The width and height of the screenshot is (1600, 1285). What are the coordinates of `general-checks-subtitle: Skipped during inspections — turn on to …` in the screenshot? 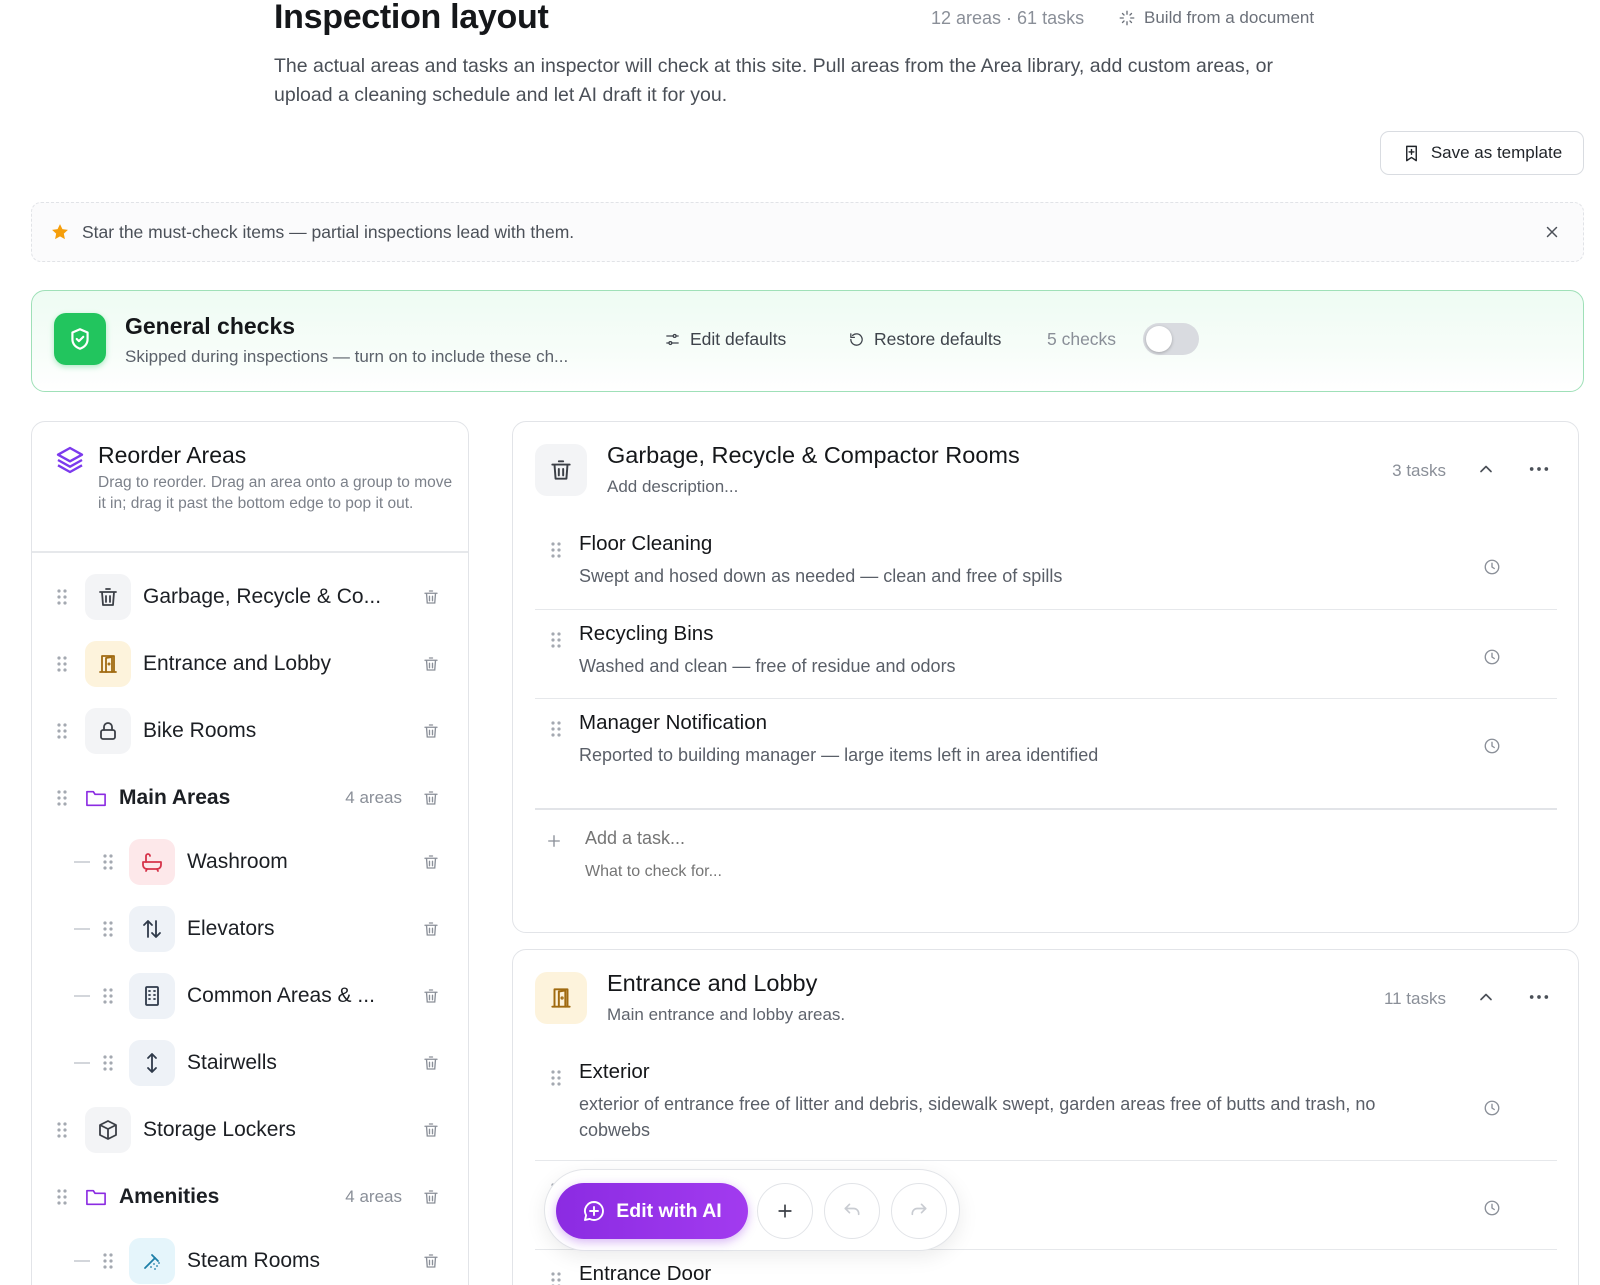 It's located at (347, 356).